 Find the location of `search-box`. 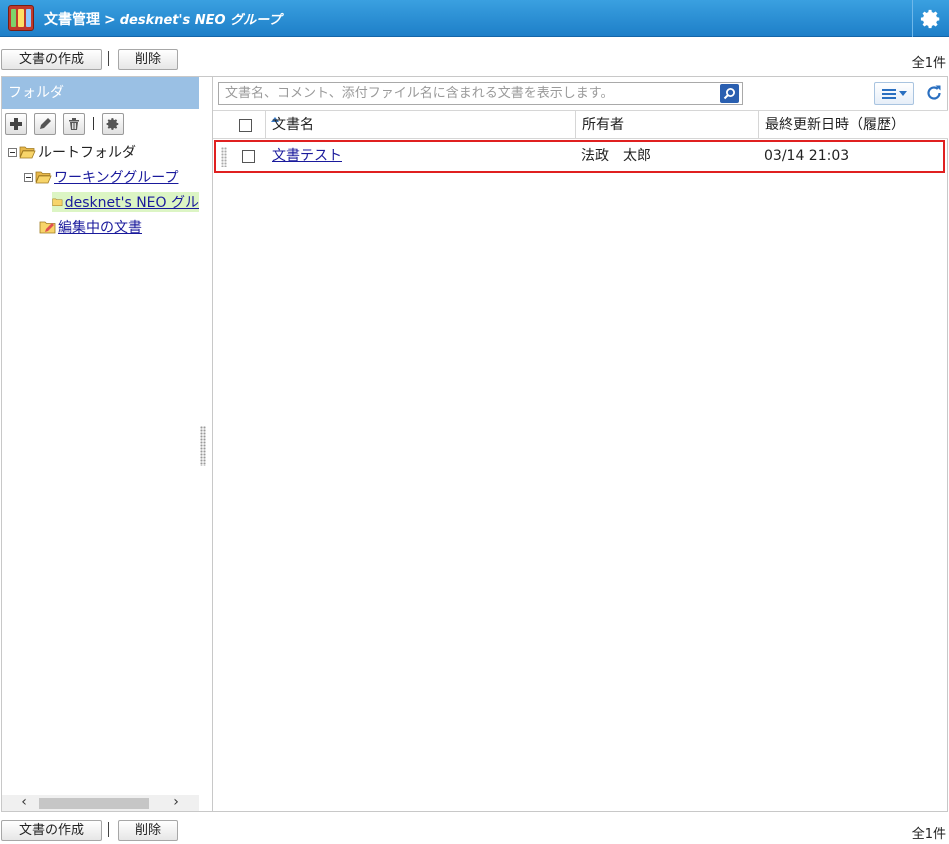

search-box is located at coordinates (480, 93).